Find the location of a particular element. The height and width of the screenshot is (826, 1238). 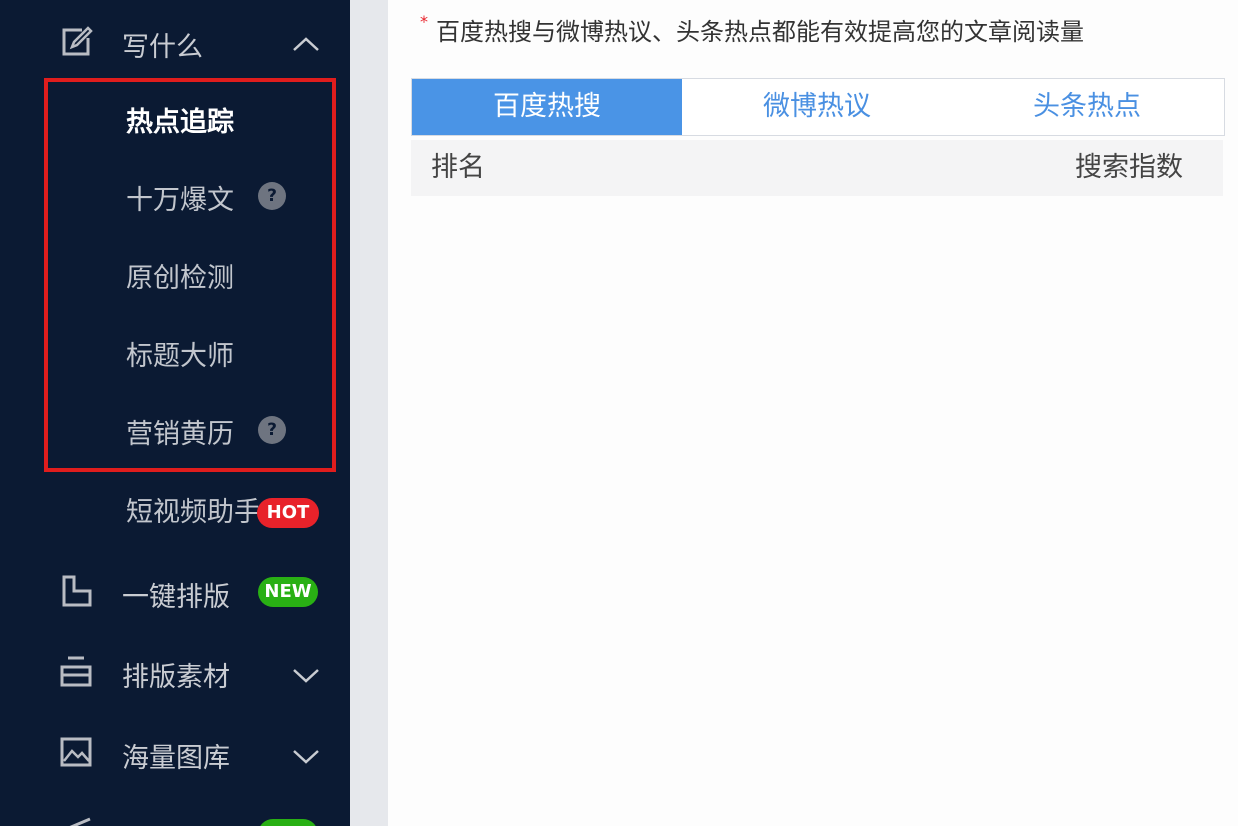

required-star: * is located at coordinates (424, 21).